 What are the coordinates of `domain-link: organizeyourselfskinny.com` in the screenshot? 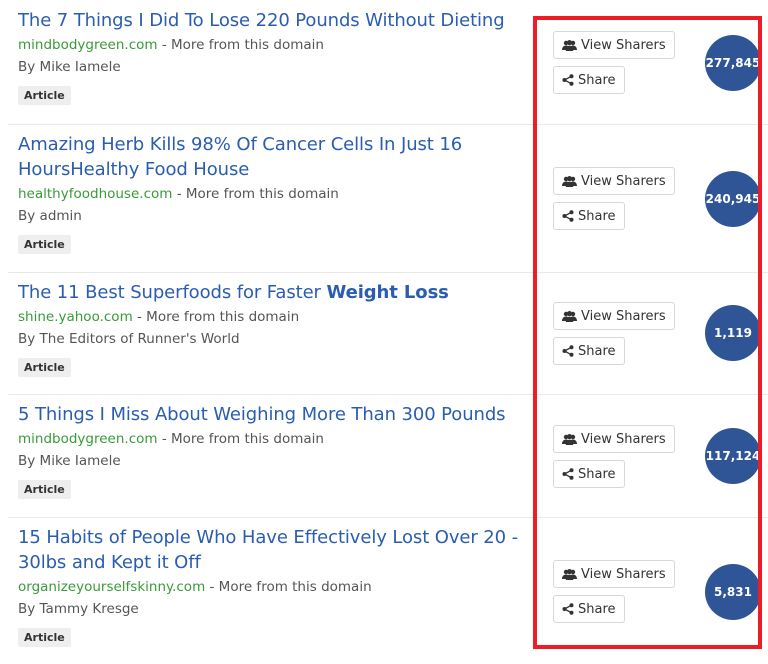 It's located at (111, 587).